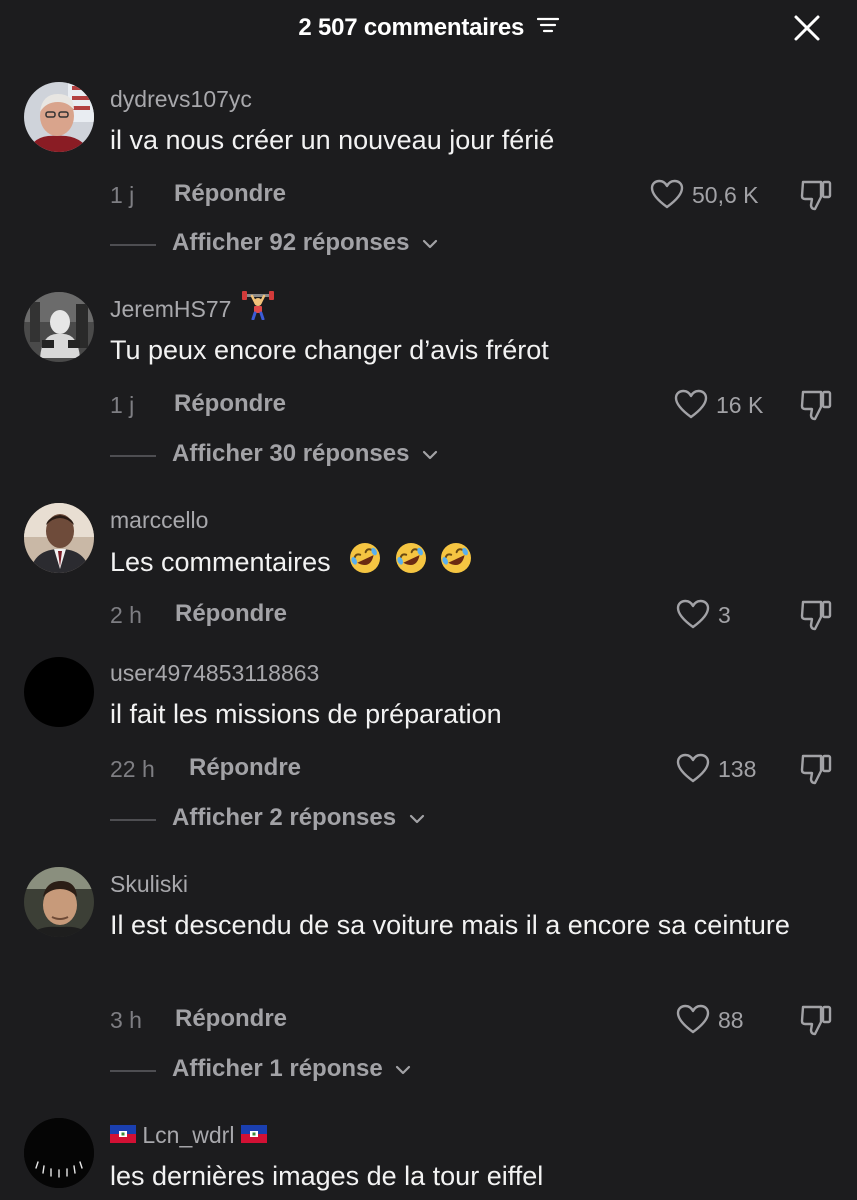 The image size is (857, 1200). I want to click on comment-text: il va nous créer un nouveau jour férié, so click(332, 140).